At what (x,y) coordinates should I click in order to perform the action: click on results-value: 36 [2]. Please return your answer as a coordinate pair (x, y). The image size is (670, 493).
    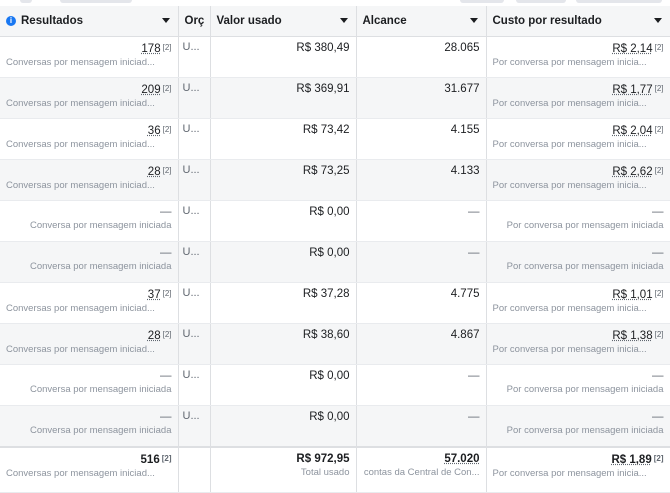
    Looking at the image, I should click on (89, 130).